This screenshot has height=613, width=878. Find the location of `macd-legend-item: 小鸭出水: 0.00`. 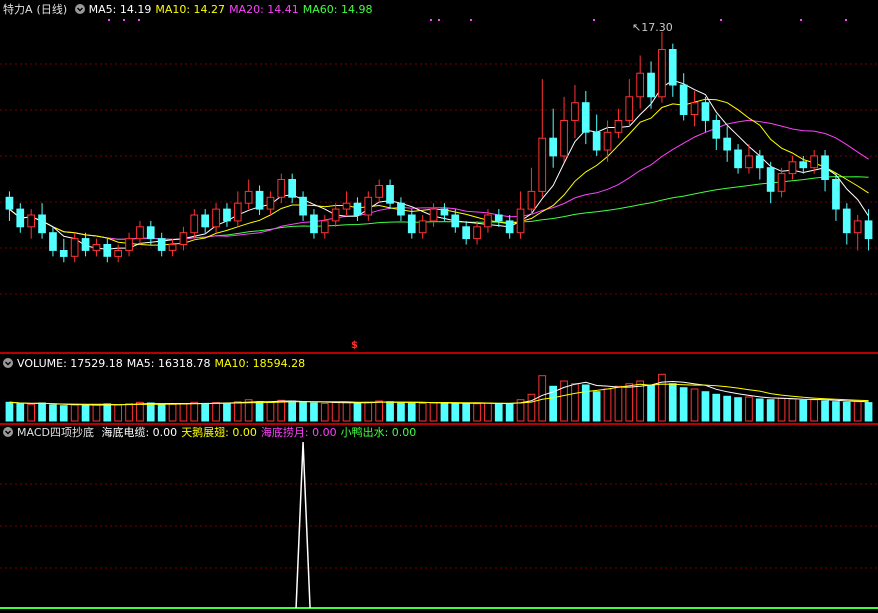

macd-legend-item: 小鸭出水: 0.00 is located at coordinates (378, 432).